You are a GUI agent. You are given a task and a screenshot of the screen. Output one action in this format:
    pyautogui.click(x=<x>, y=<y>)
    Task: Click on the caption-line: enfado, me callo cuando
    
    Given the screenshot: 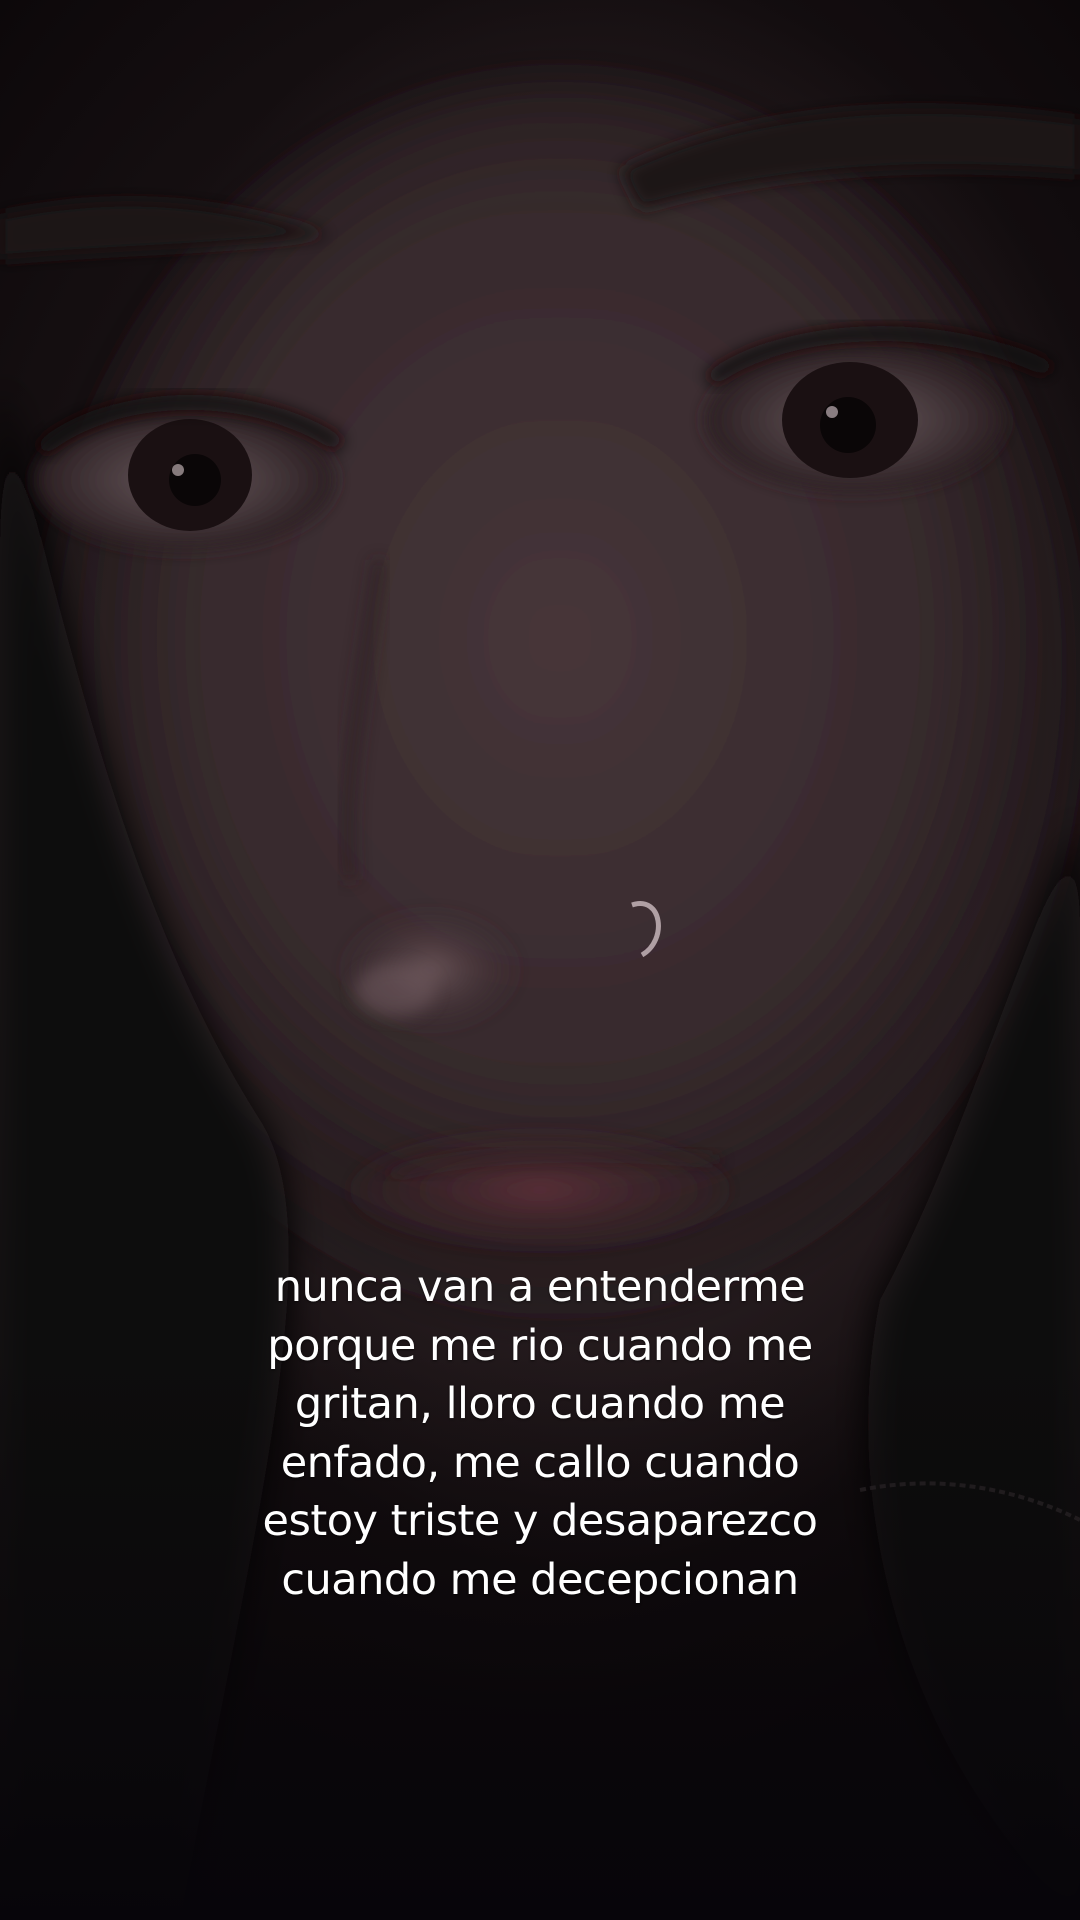 What is the action you would take?
    pyautogui.click(x=540, y=1462)
    